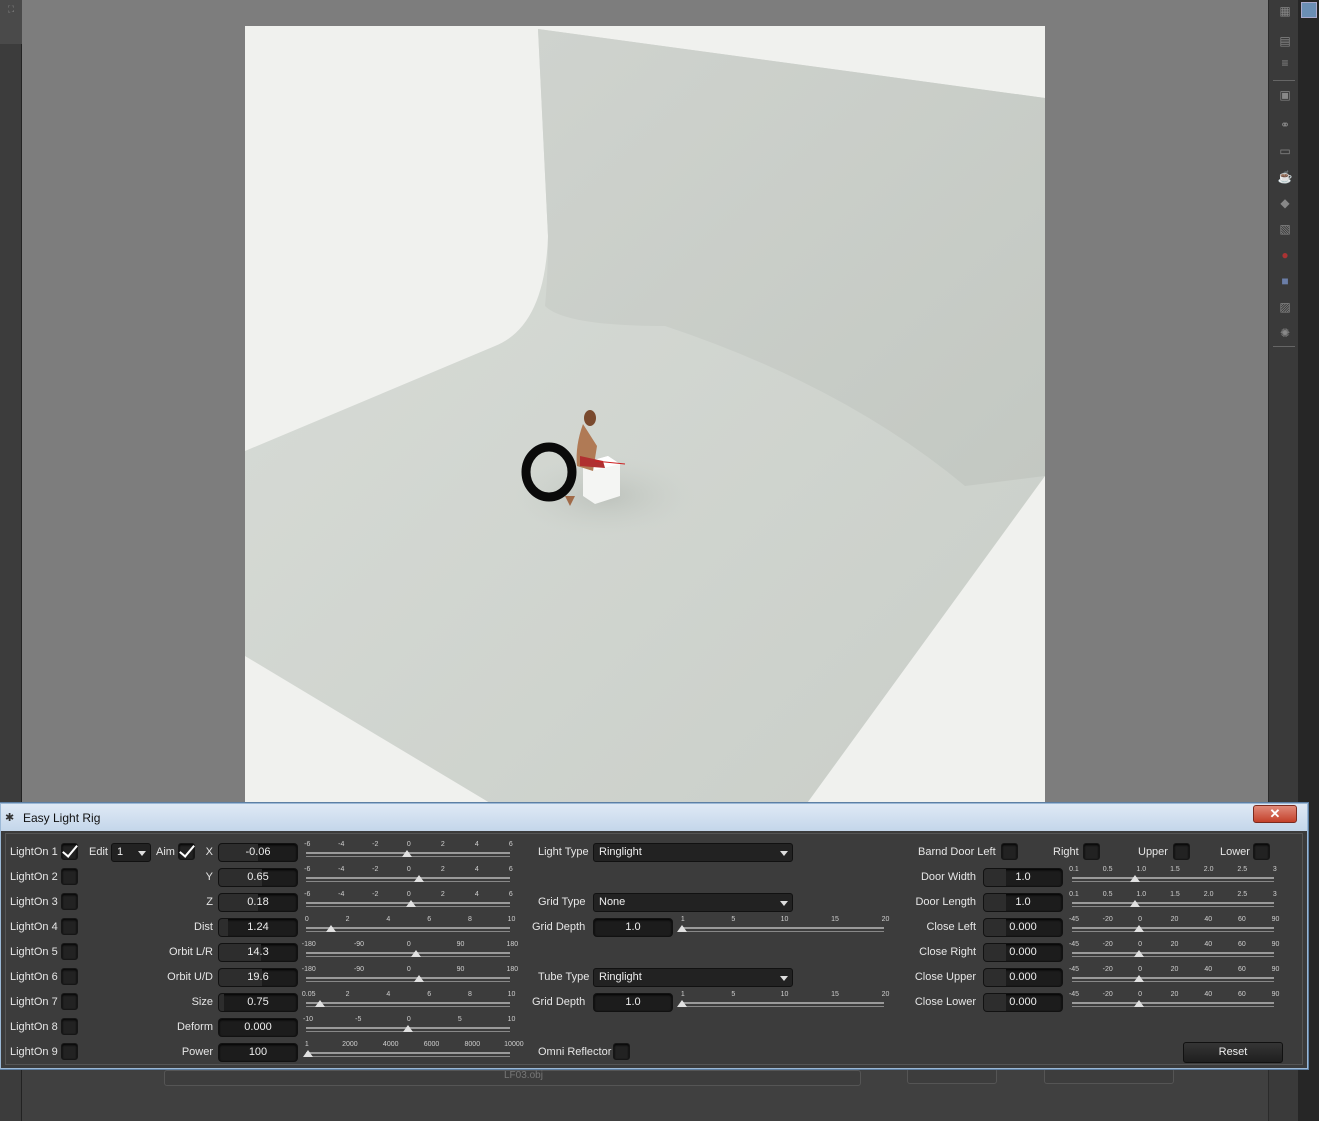 The width and height of the screenshot is (1319, 1121). I want to click on tube-depth-slider-track, so click(783, 1003).